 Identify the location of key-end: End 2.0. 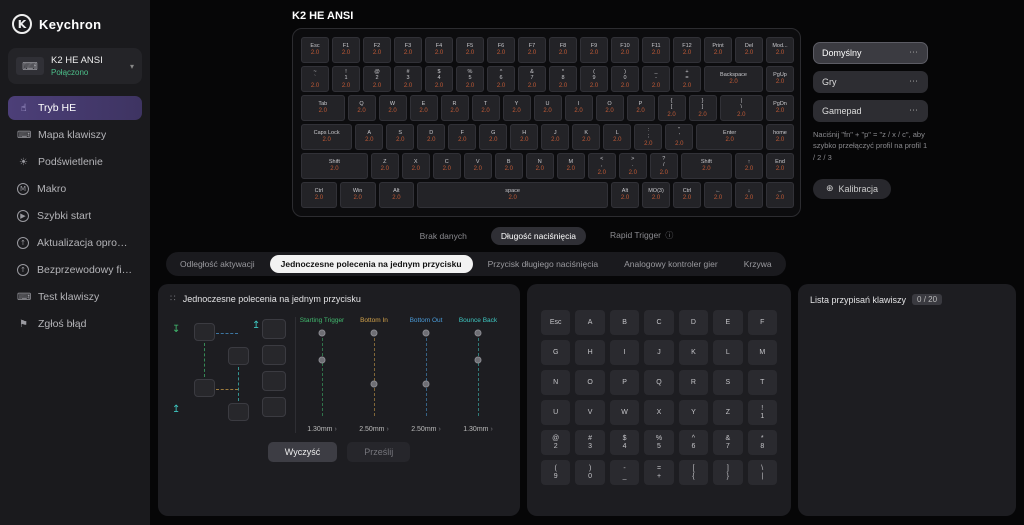
(780, 166).